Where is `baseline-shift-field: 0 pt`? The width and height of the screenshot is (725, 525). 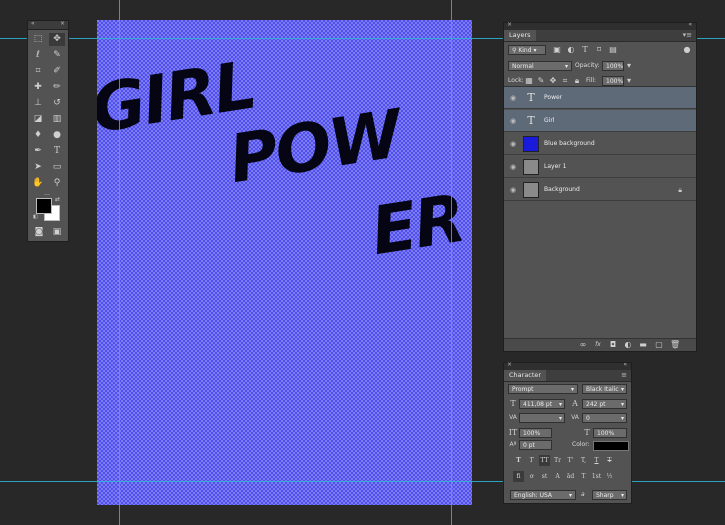 baseline-shift-field: 0 pt is located at coordinates (535, 445).